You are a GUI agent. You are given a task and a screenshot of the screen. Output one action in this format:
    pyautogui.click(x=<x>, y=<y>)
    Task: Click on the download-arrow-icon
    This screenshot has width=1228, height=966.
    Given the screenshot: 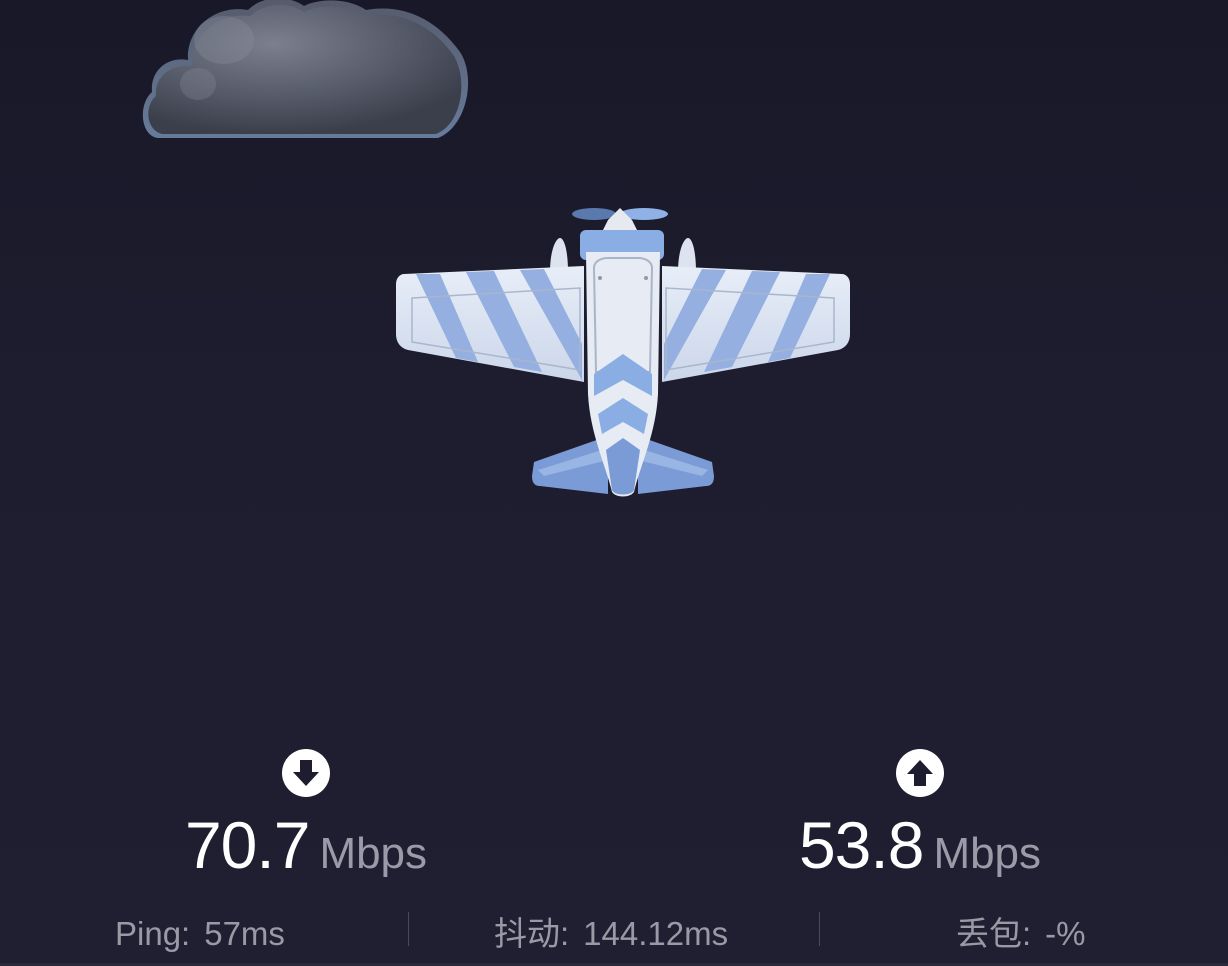 What is the action you would take?
    pyautogui.click(x=306, y=773)
    